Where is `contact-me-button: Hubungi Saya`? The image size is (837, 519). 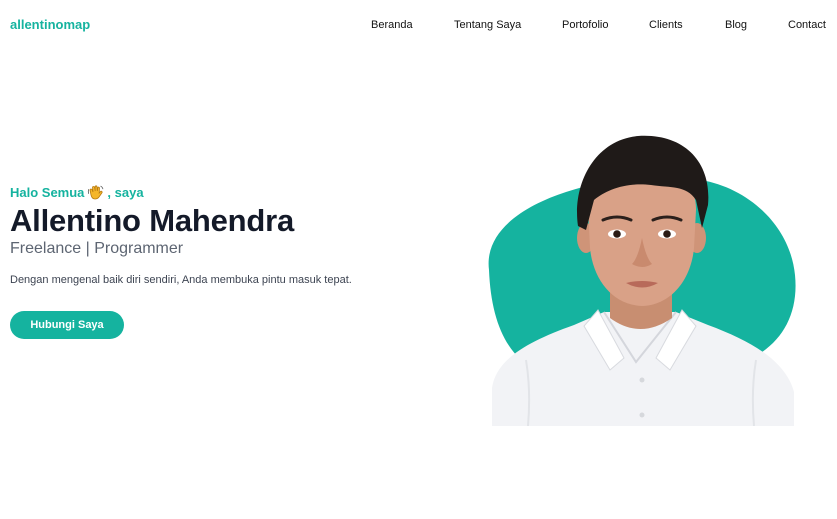
contact-me-button: Hubungi Saya is located at coordinates (67, 325).